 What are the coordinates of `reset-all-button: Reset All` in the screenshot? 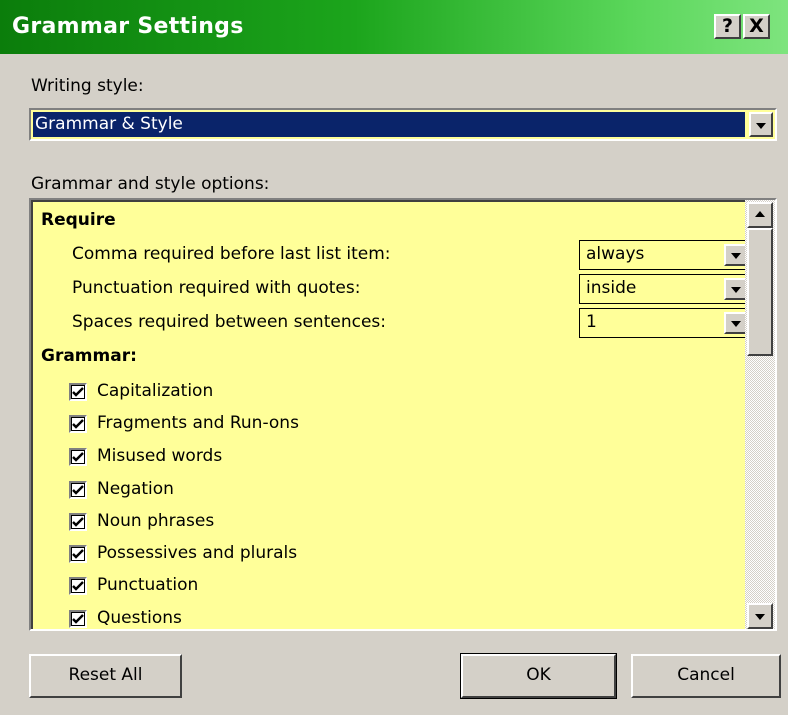 It's located at (105, 676).